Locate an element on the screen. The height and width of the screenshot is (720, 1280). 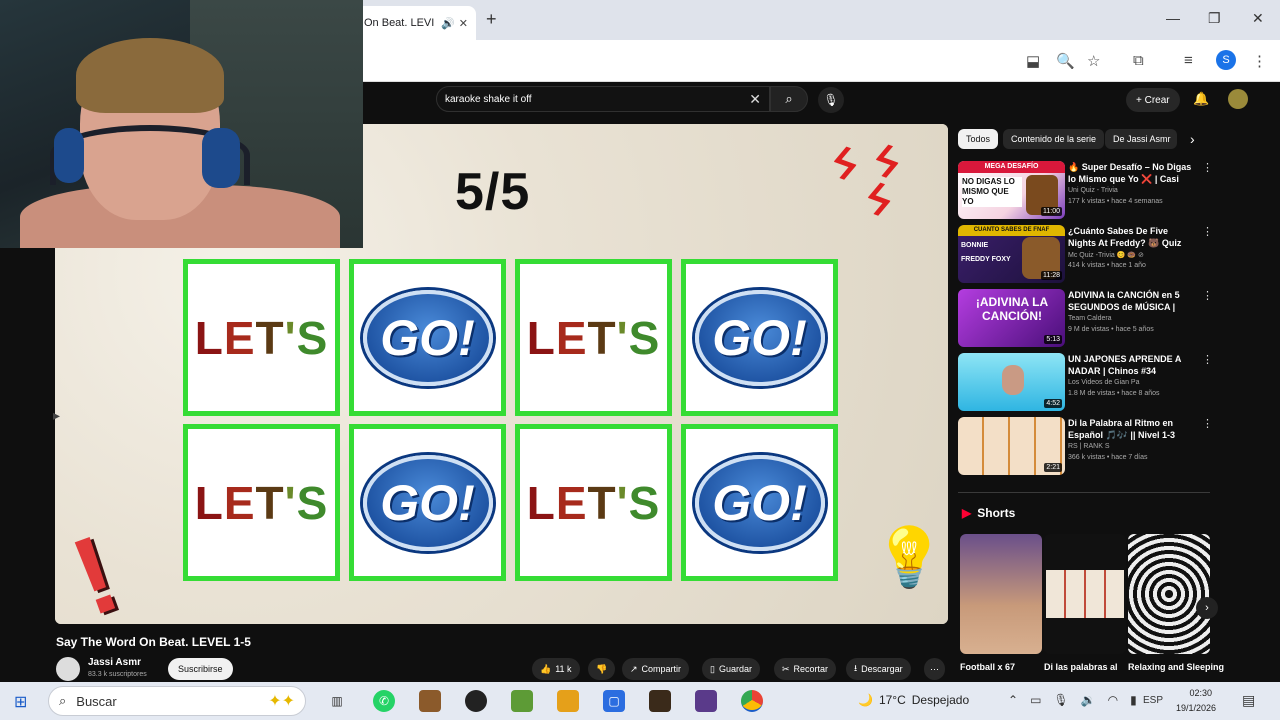
game-score: 5/5 is located at coordinates (493, 192).